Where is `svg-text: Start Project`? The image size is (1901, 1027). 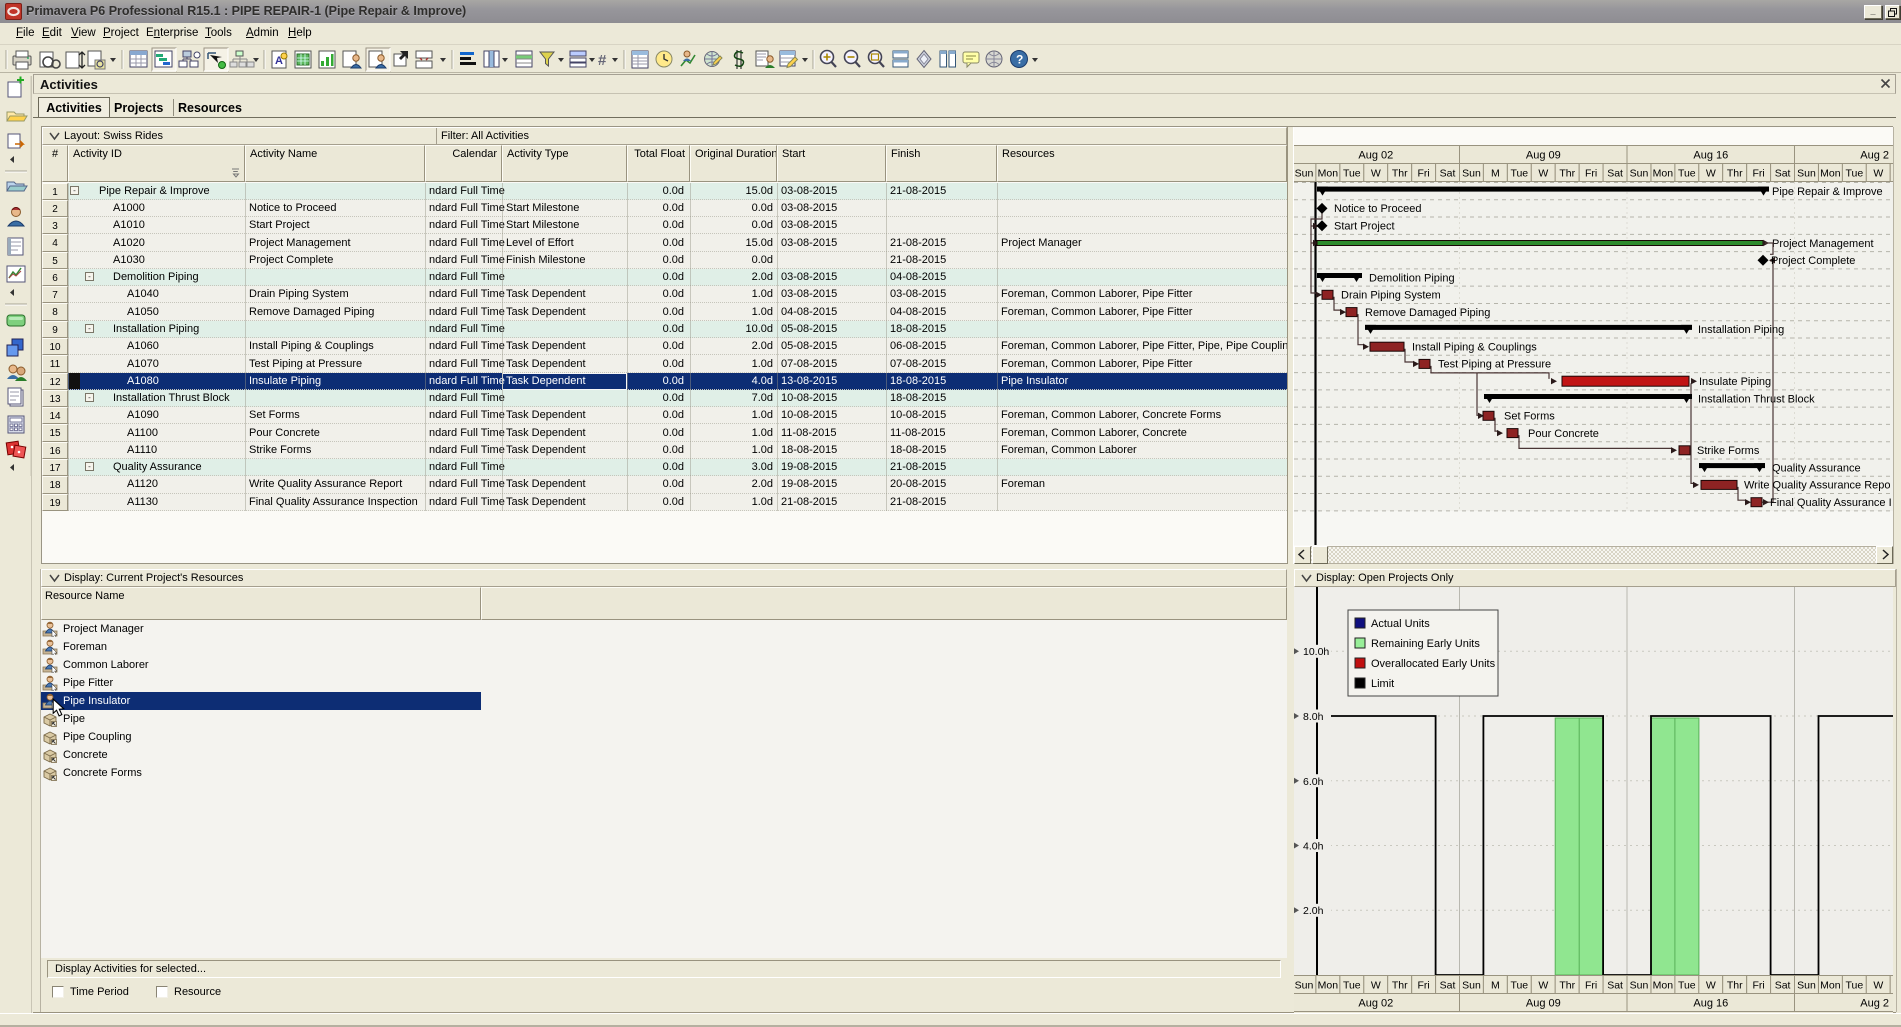
svg-text: Start Project is located at coordinates (1364, 227).